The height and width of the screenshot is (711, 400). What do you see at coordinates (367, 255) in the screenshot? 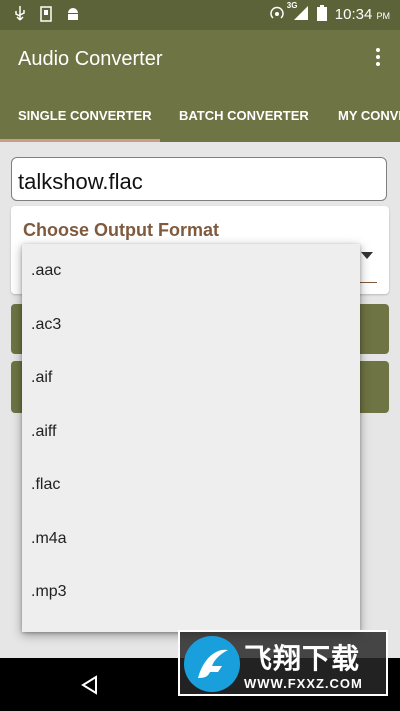
I see `dropdown-arrow-icon` at bounding box center [367, 255].